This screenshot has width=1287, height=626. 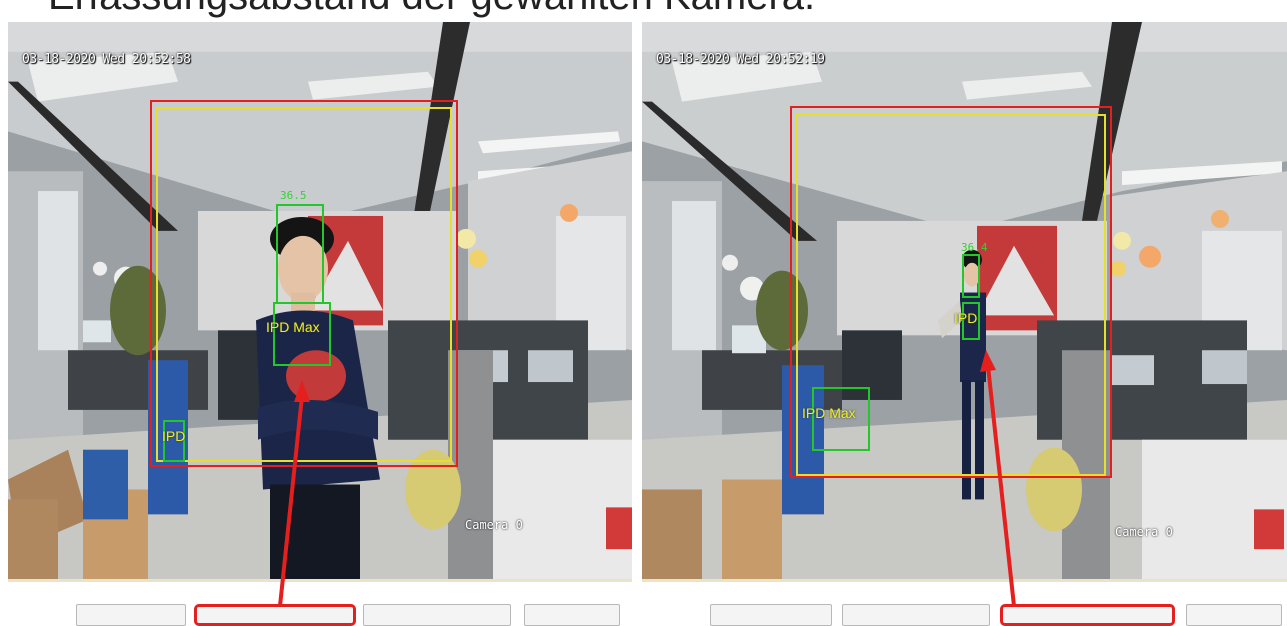 I want to click on face-value: 36.4, so click(x=974, y=247).